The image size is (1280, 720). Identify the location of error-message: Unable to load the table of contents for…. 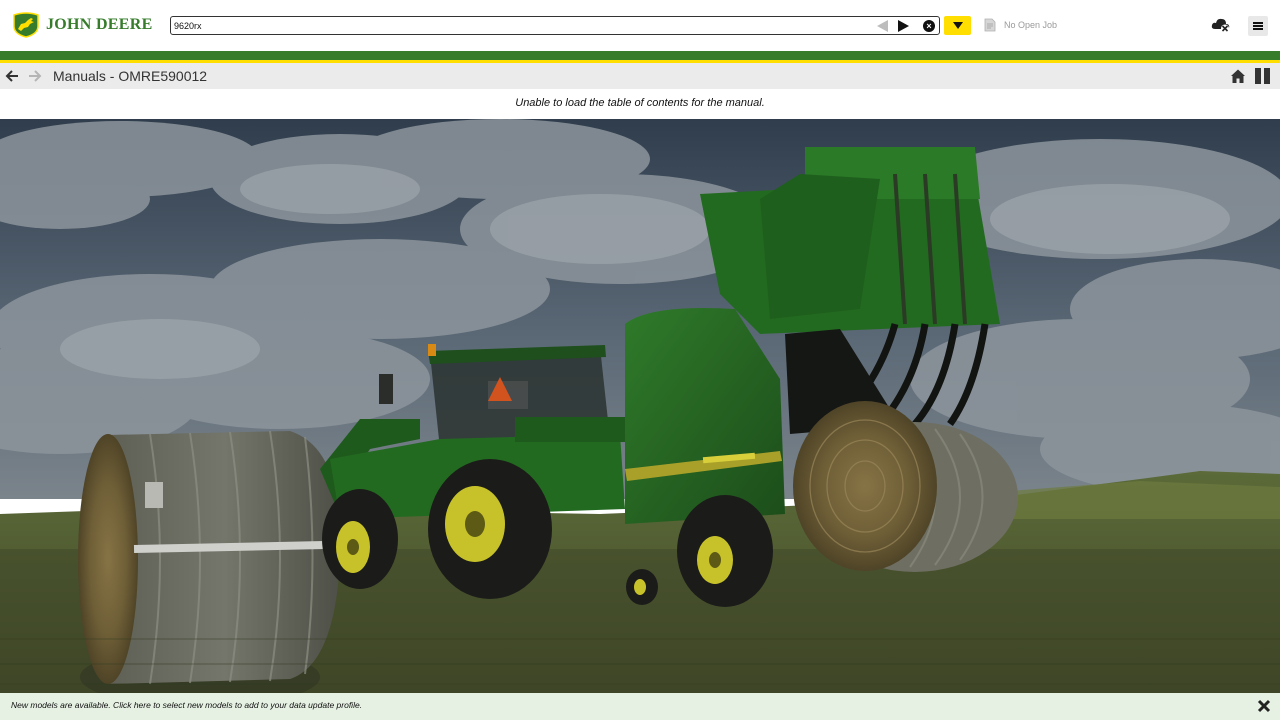
(640, 103).